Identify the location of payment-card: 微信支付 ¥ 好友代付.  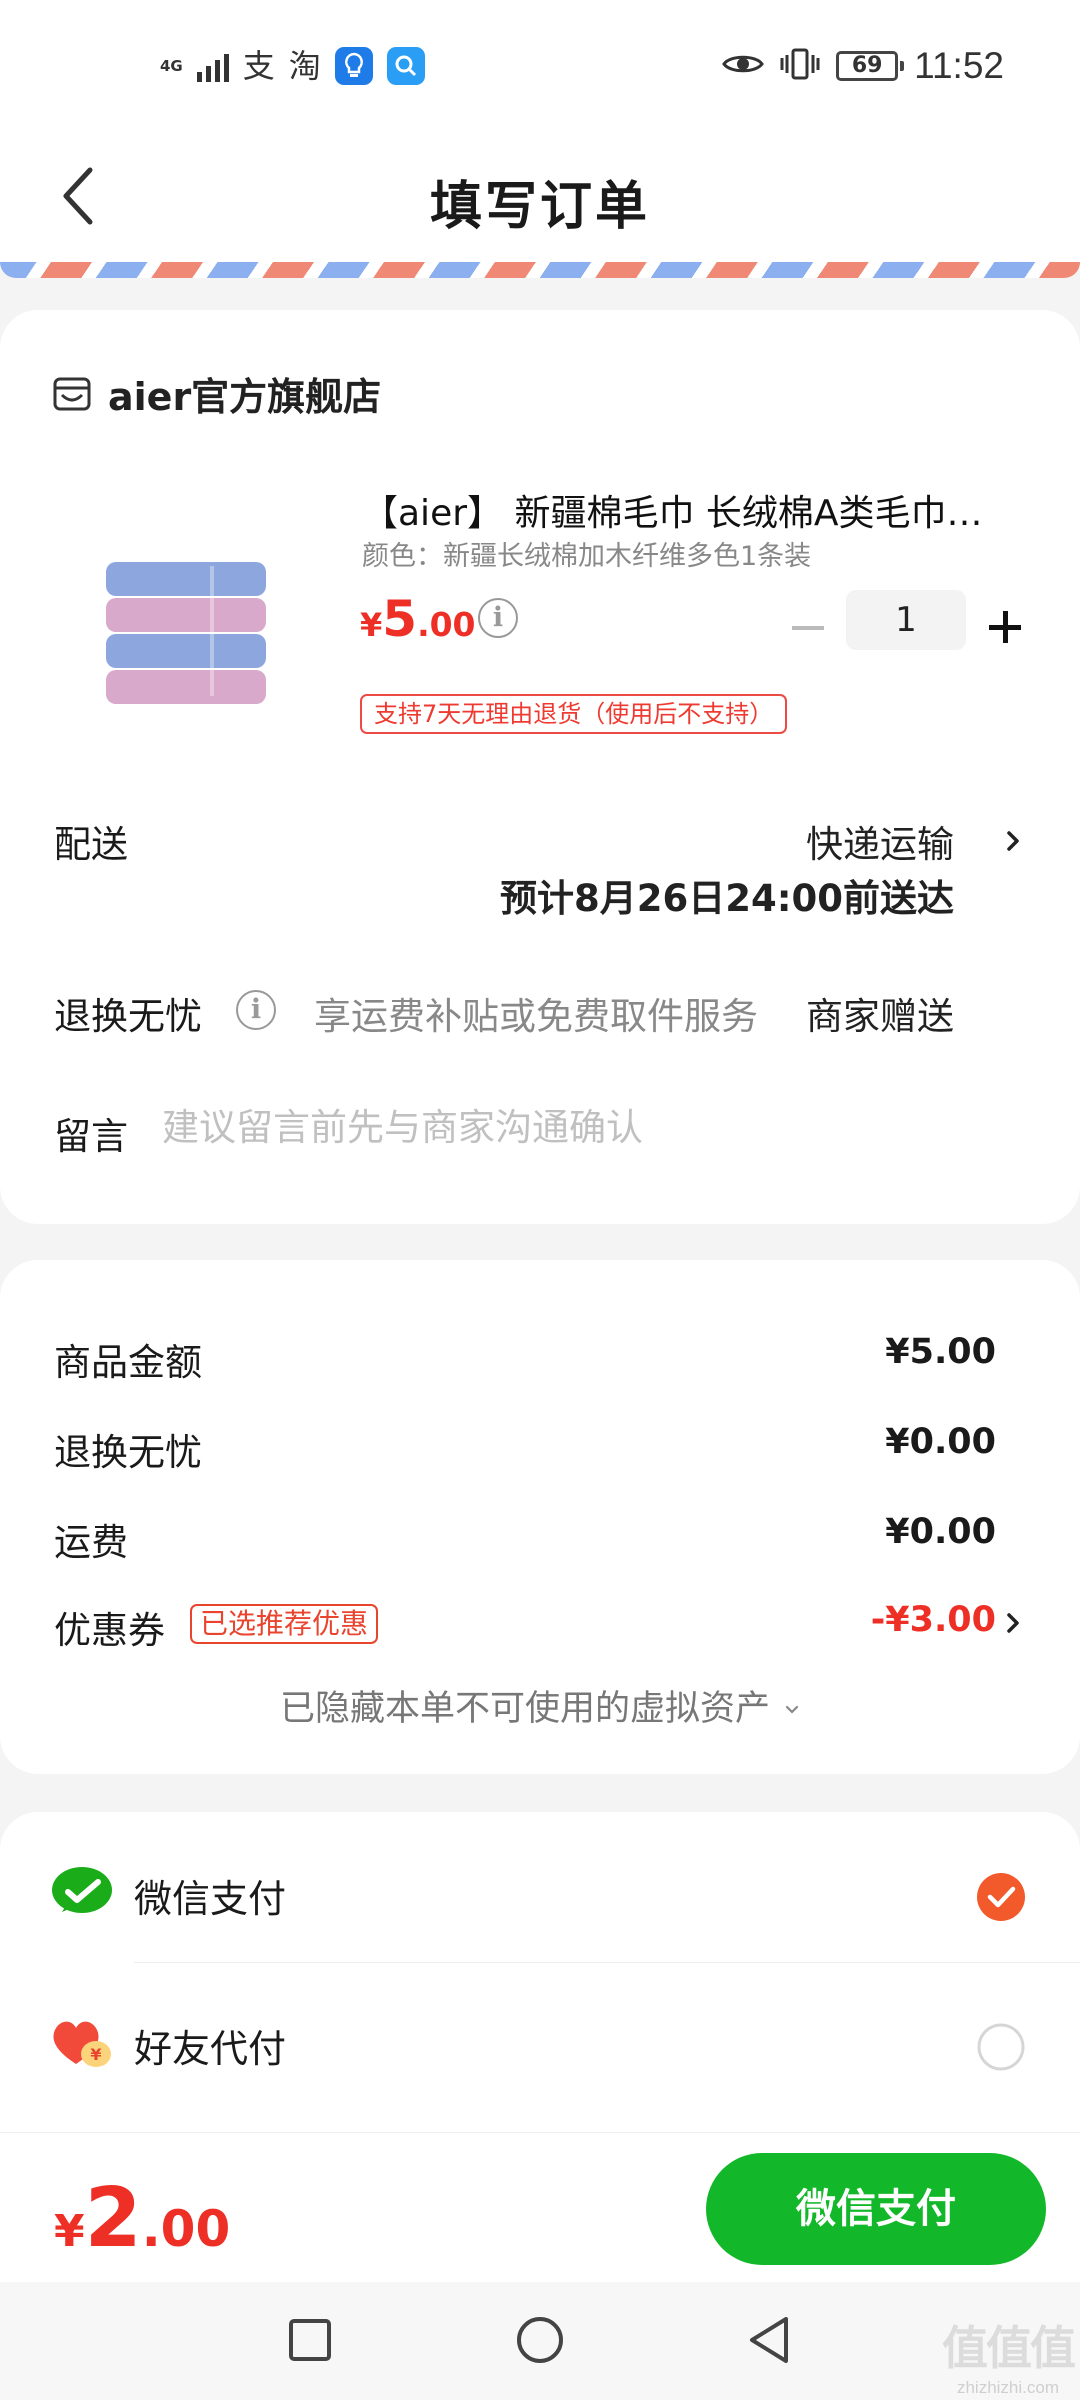
(540, 1972).